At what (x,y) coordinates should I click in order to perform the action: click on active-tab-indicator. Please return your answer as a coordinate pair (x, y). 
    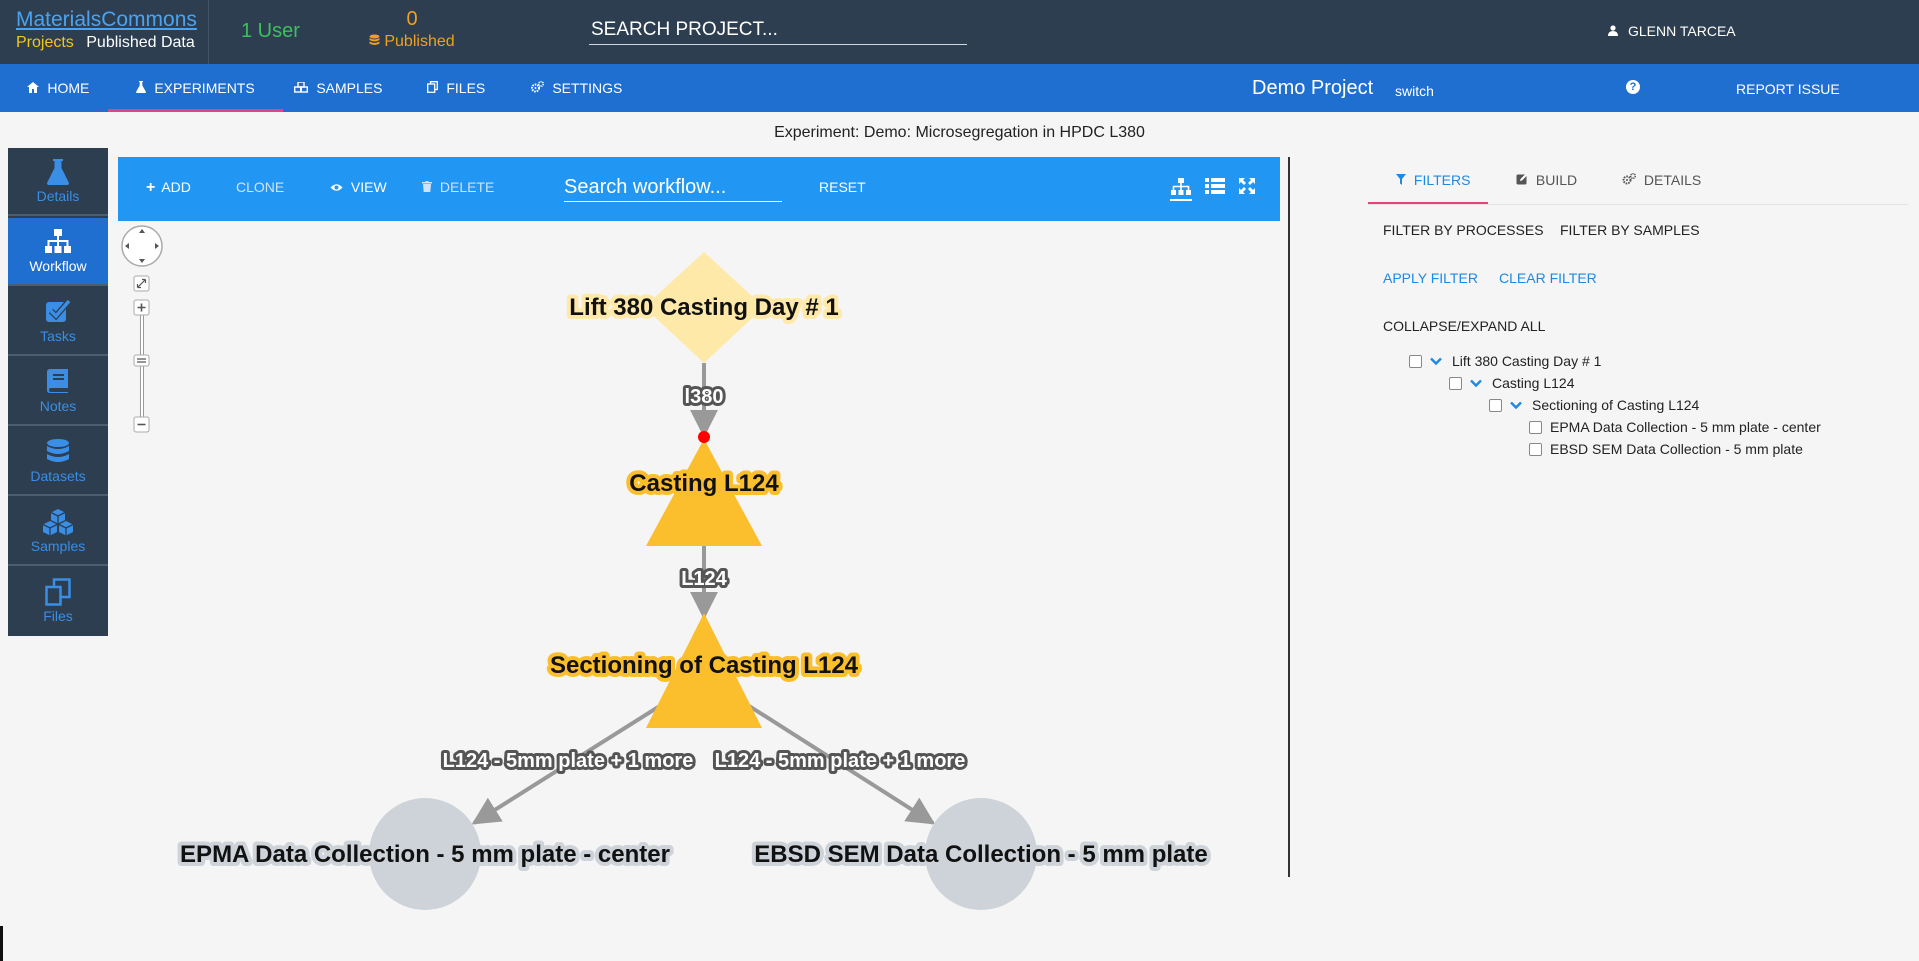
    Looking at the image, I should click on (1428, 203).